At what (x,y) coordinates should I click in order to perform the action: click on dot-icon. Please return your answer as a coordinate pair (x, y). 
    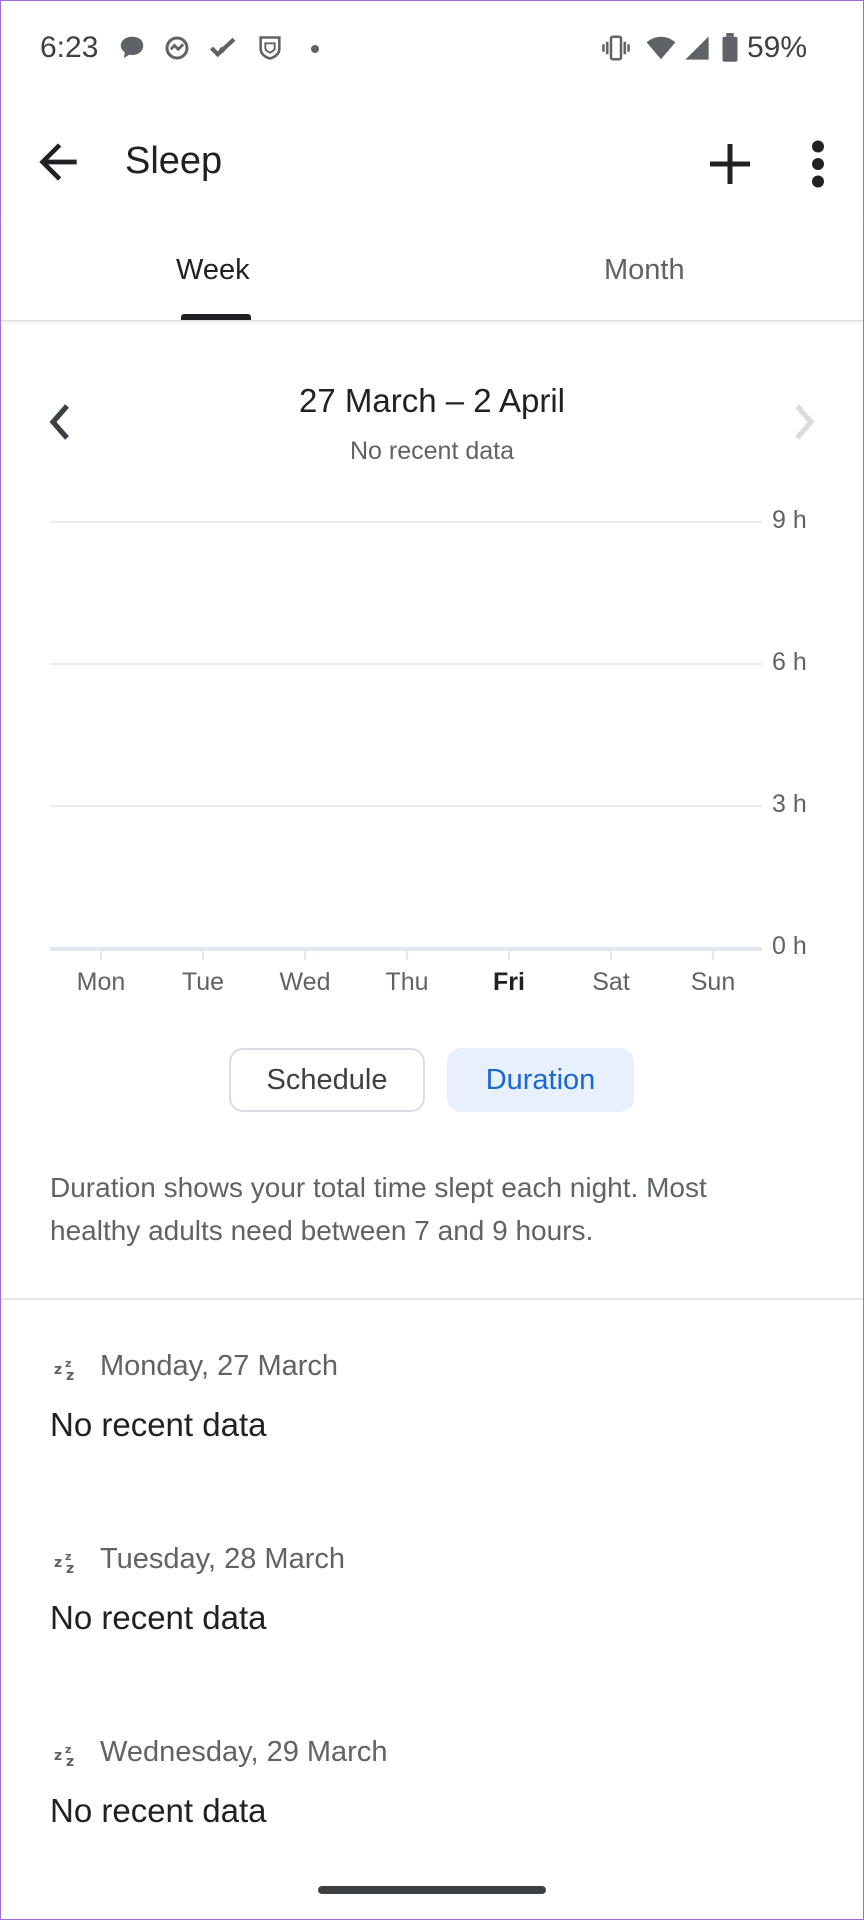
    Looking at the image, I should click on (315, 49).